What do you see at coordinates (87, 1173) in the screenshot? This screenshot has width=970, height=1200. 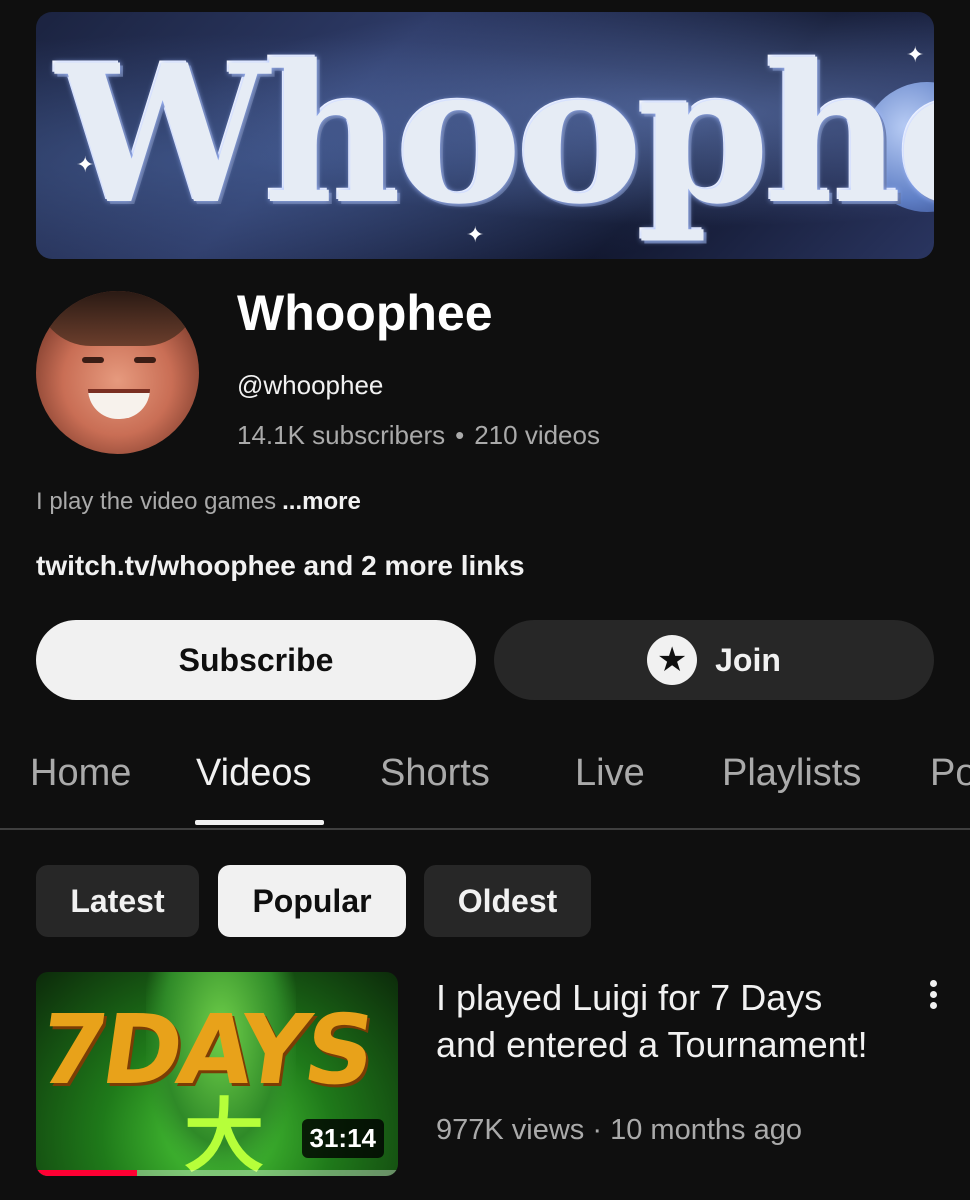 I see `watch-progress-bar` at bounding box center [87, 1173].